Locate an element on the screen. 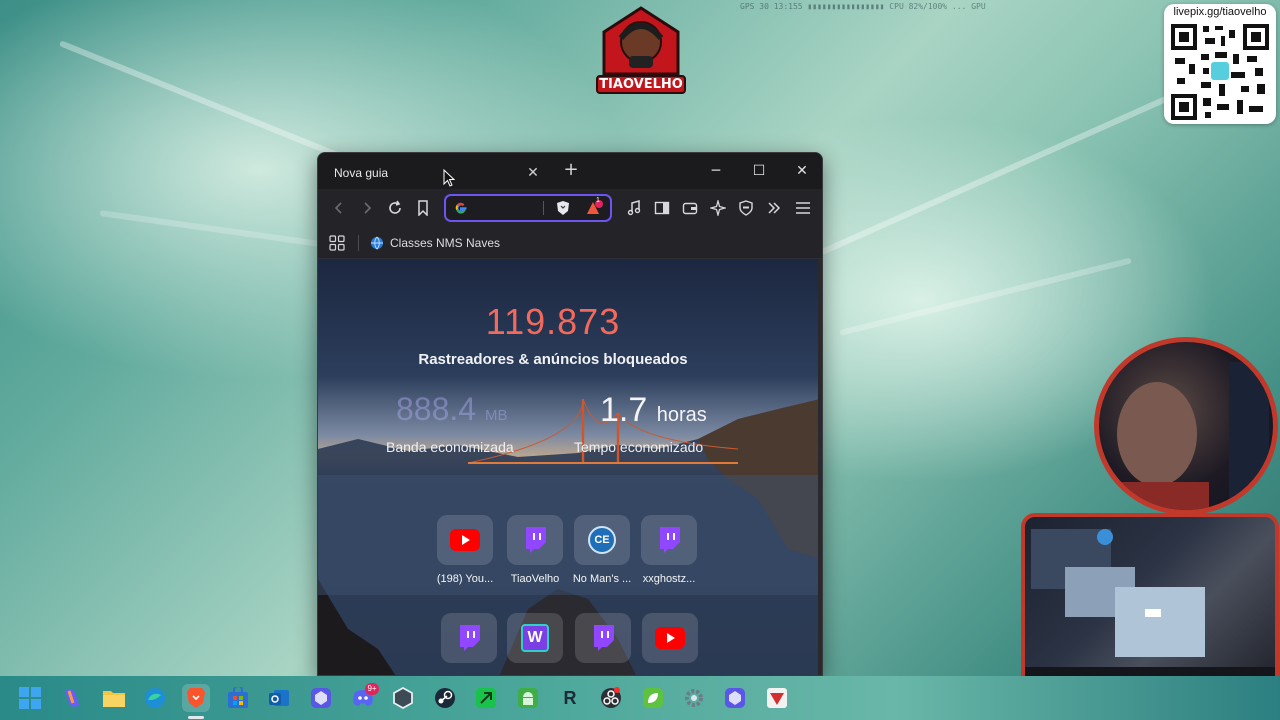 The height and width of the screenshot is (720, 1280). bookmarks-divider is located at coordinates (358, 243).